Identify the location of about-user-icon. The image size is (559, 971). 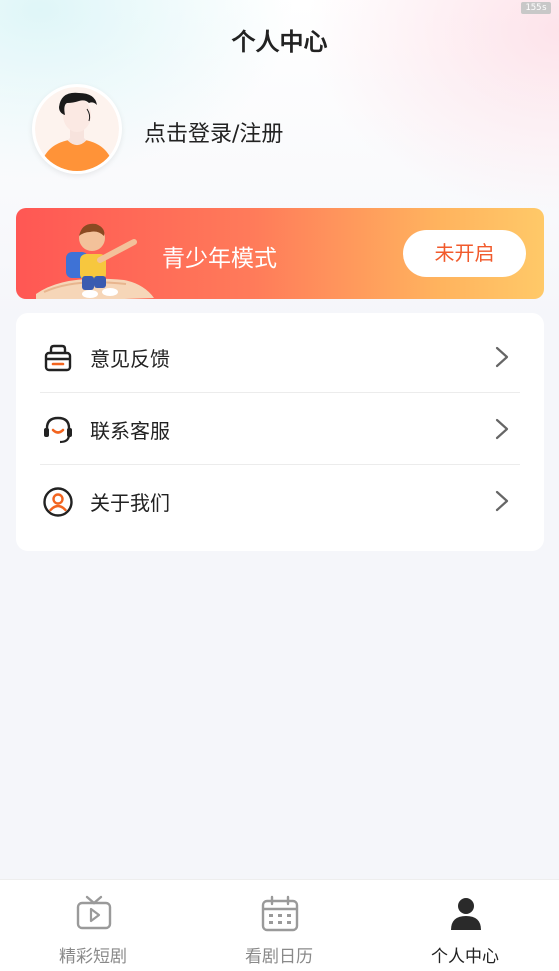
(58, 502).